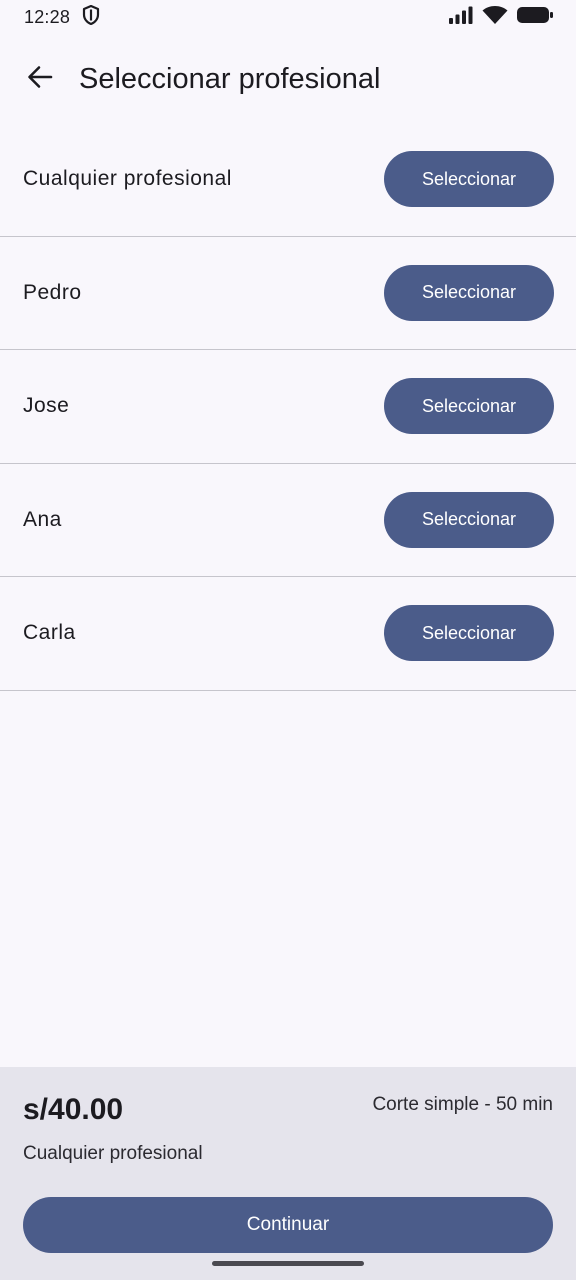 The height and width of the screenshot is (1280, 576). Describe the element at coordinates (127, 179) in the screenshot. I see `professional-name: Cualquier profesional` at that location.